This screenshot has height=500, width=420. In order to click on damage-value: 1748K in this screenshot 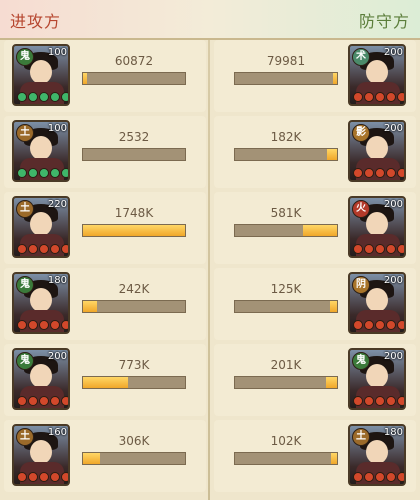, I will do `click(134, 213)`.